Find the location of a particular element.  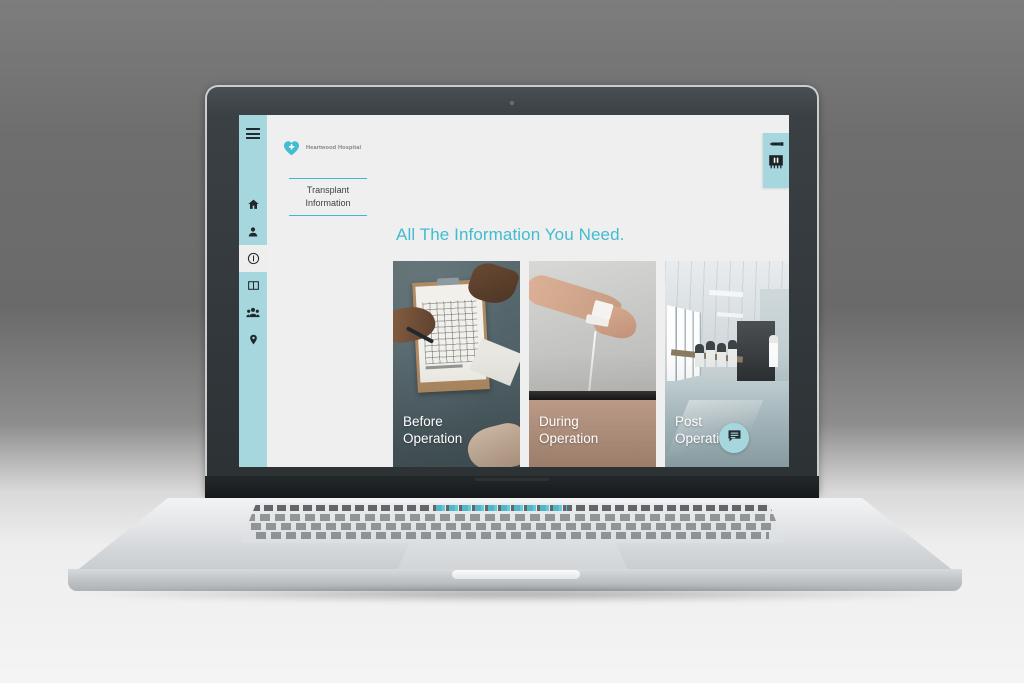

pencil-icon is located at coordinates (776, 144).